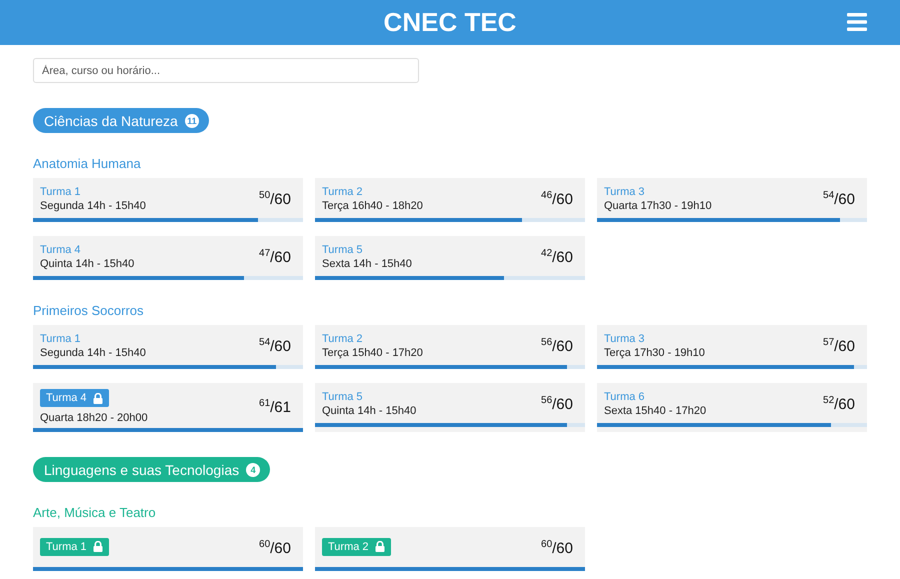  I want to click on class-card: Turma 1 Segunda 14h - 15h40 $^{54}$/60, so click(168, 347).